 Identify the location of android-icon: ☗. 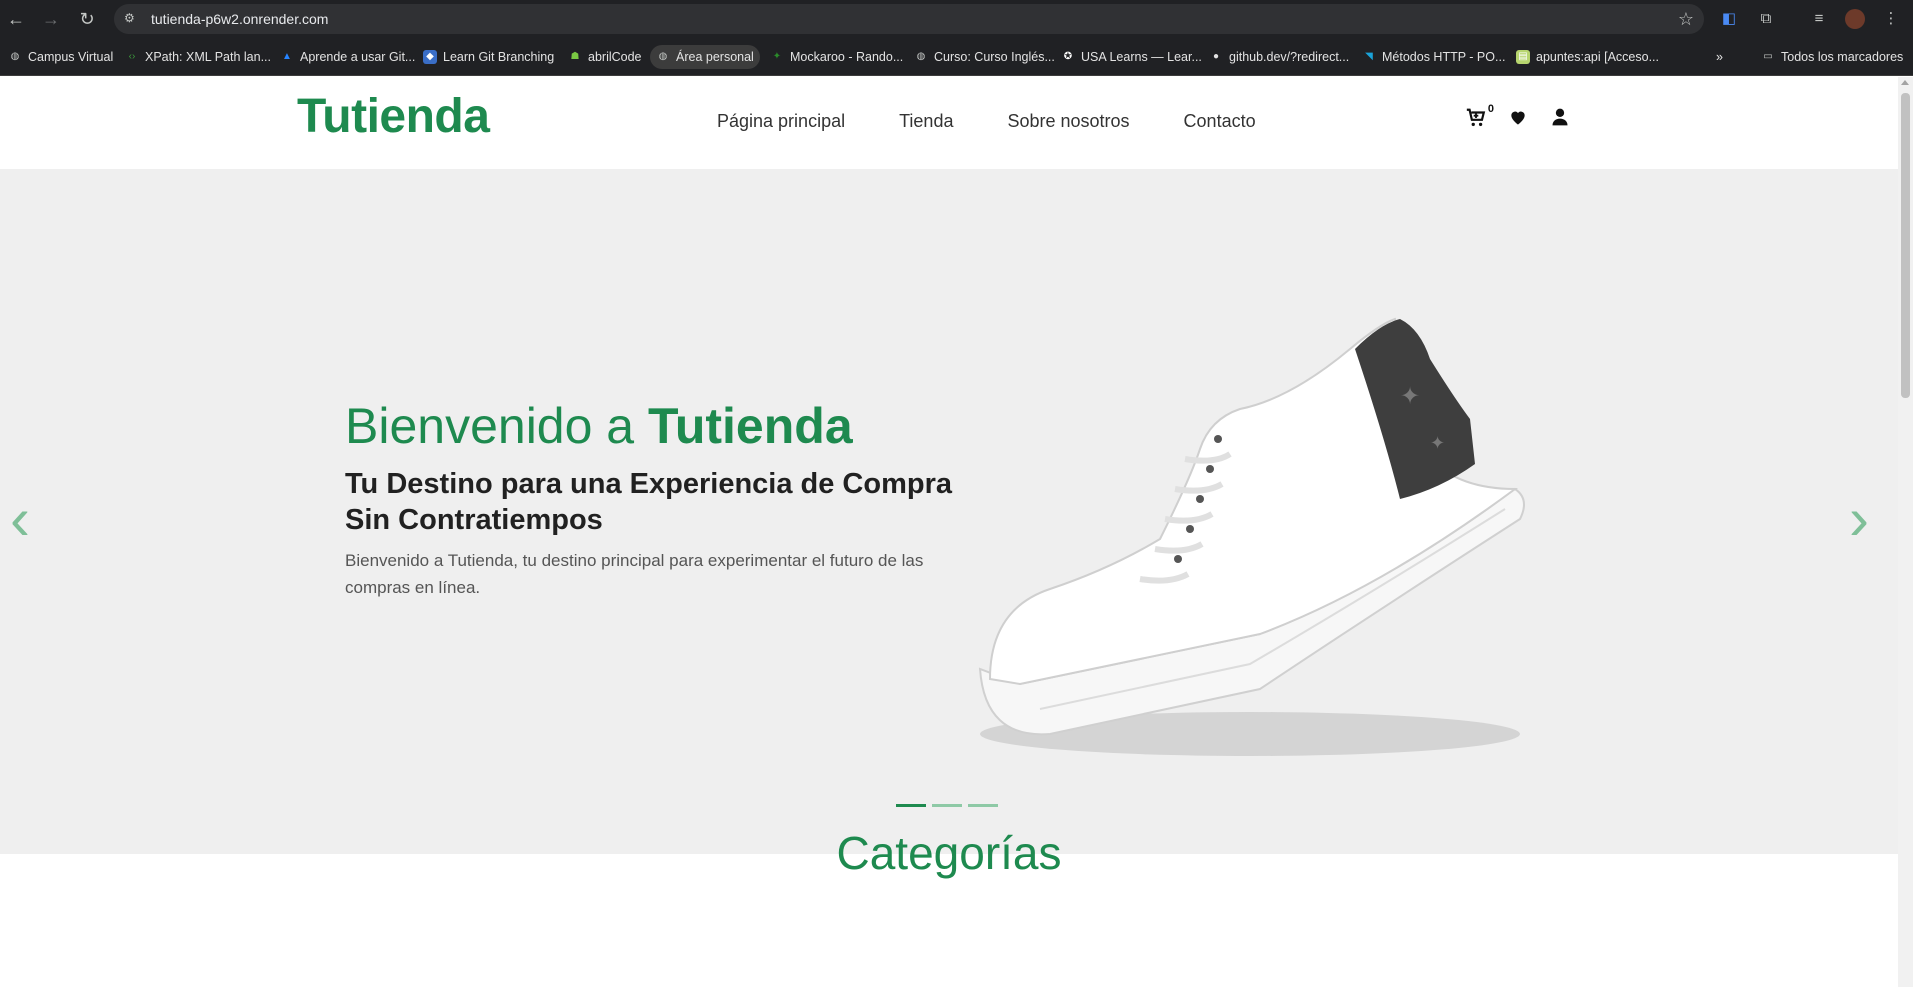
(575, 56).